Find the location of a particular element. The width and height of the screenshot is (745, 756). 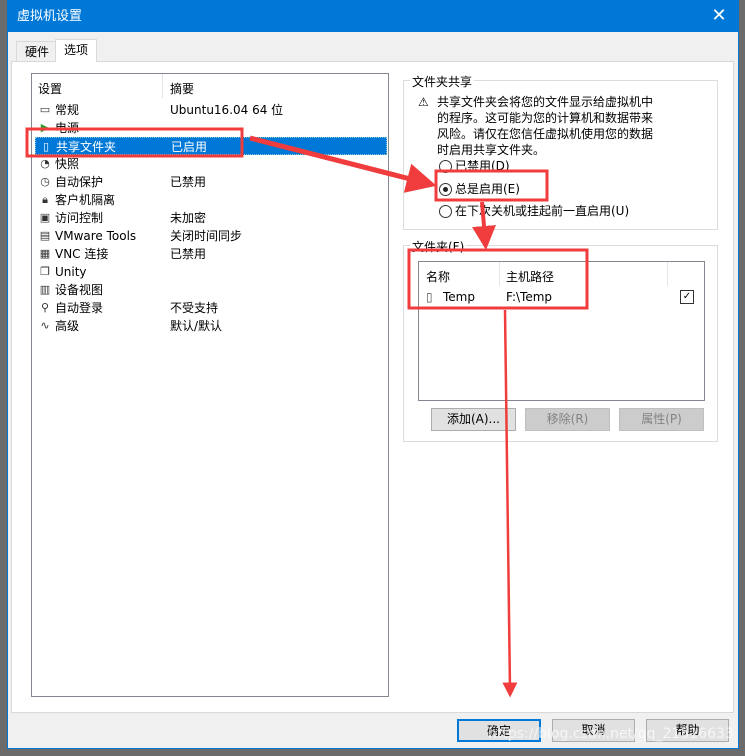

tab-options: 选项 is located at coordinates (76, 50).